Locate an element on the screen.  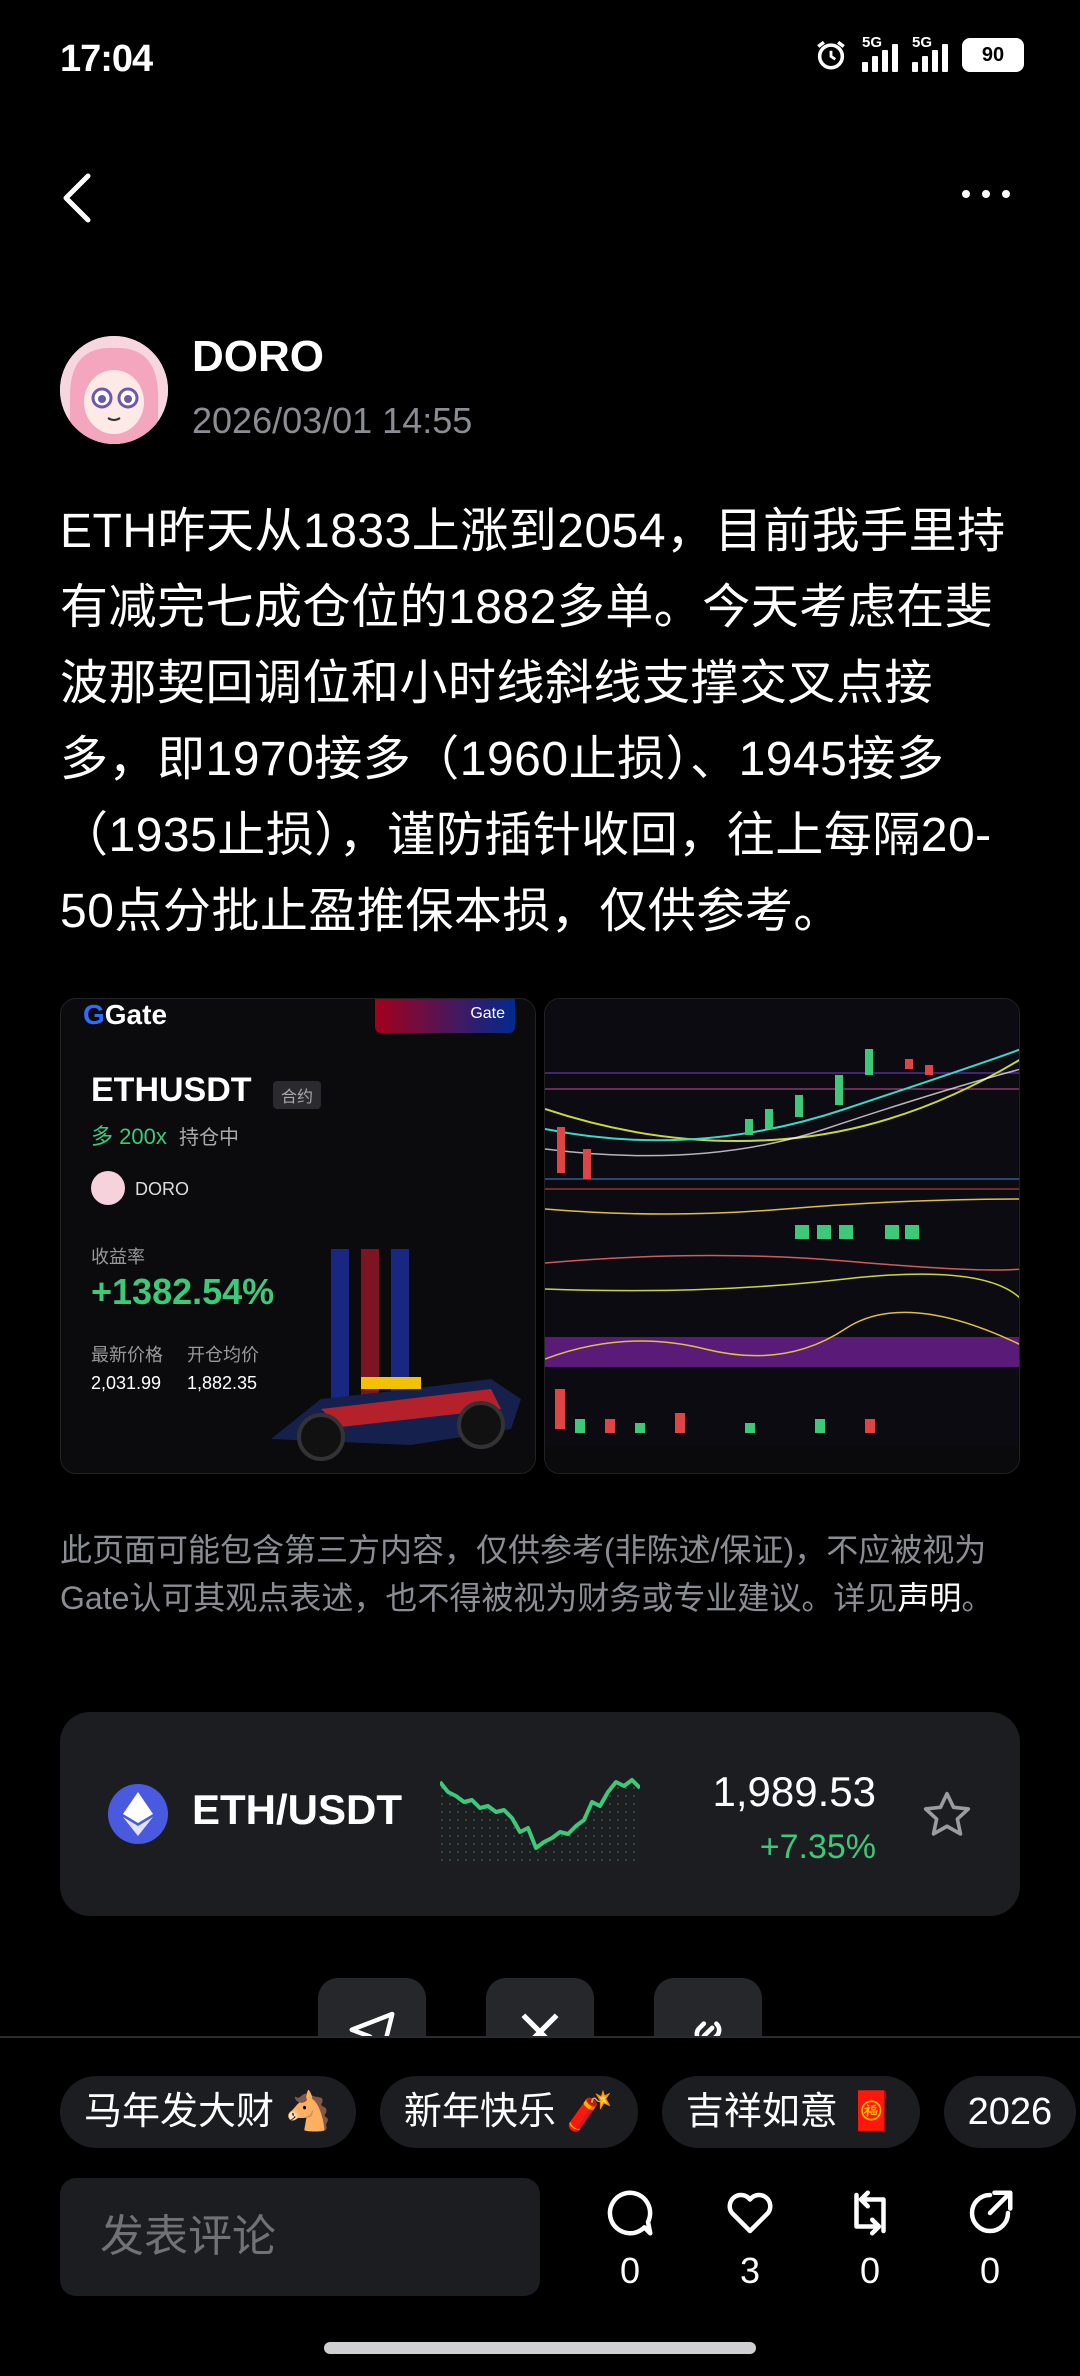
candlestick-chart is located at coordinates (782, 1236).